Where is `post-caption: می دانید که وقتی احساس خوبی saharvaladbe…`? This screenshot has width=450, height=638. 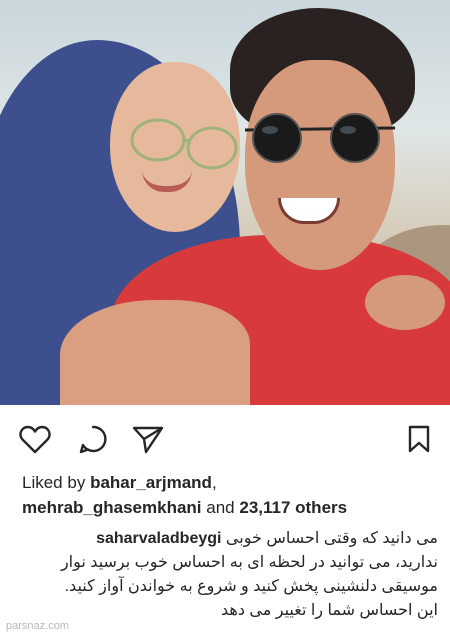
post-caption: می دانید که وقتی احساس خوبی saharvaladbe… is located at coordinates (227, 575).